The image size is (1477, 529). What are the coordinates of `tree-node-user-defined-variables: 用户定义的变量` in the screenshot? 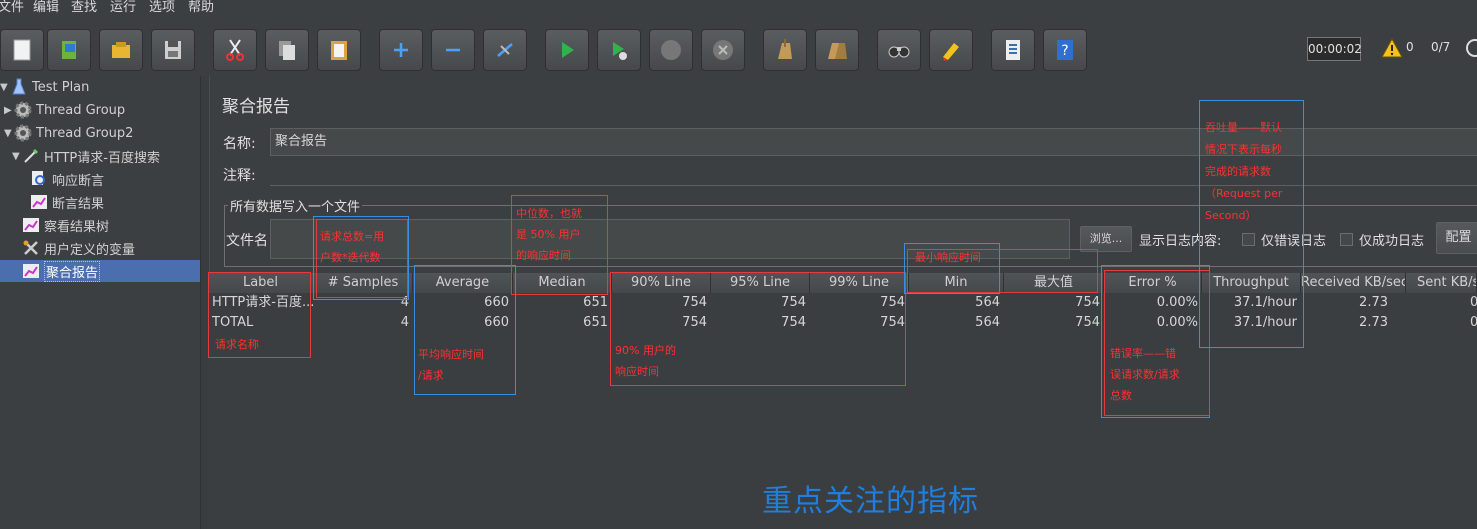 It's located at (78, 248).